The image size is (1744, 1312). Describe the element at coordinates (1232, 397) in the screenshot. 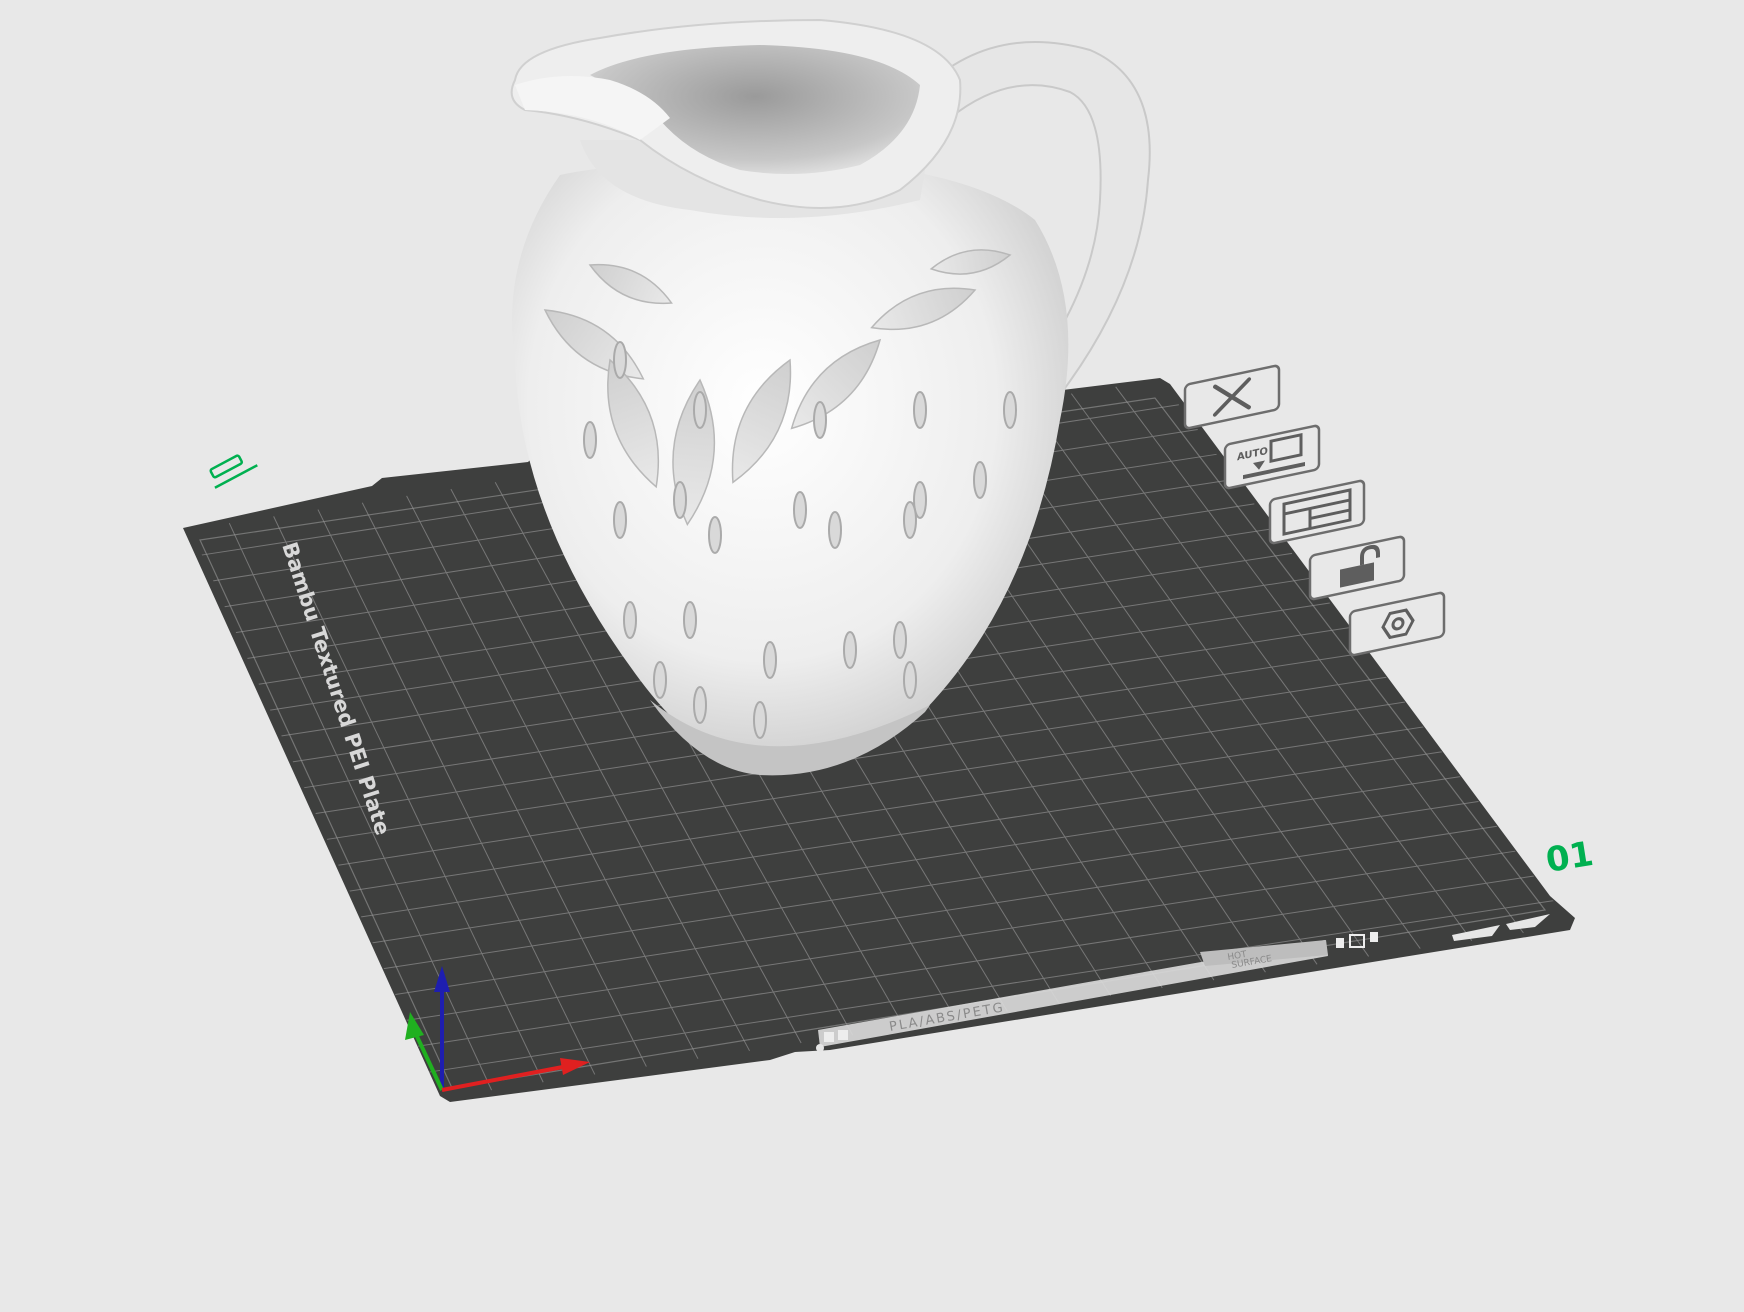

I see `delete-plate-button` at that location.